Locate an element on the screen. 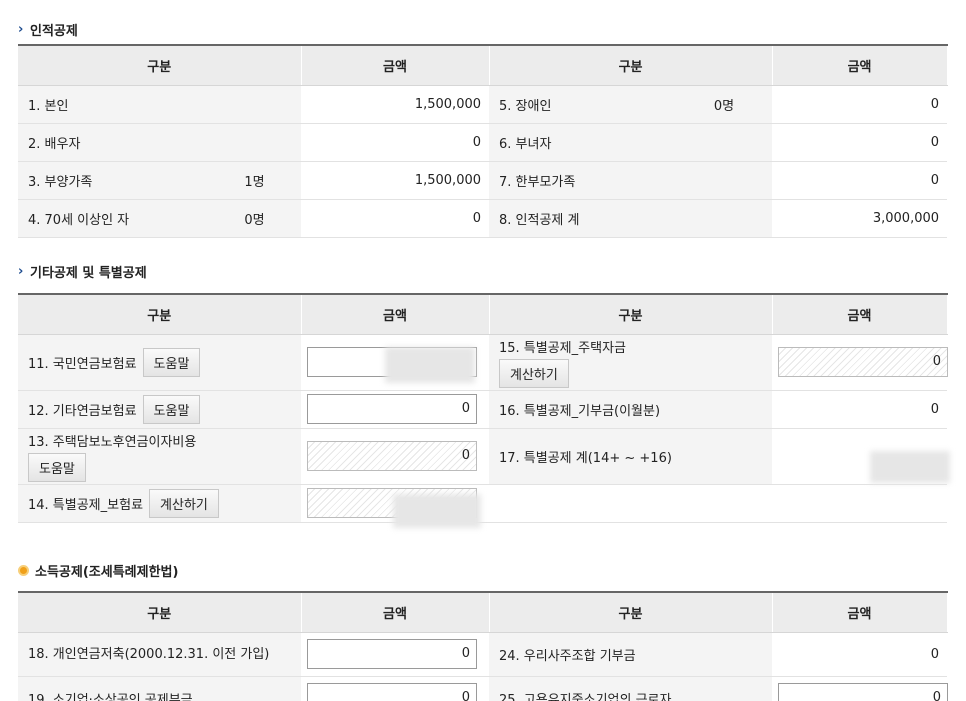 The width and height of the screenshot is (966, 701). label-esop-donation: 24. 우리사주조합 기부금 is located at coordinates (630, 654).